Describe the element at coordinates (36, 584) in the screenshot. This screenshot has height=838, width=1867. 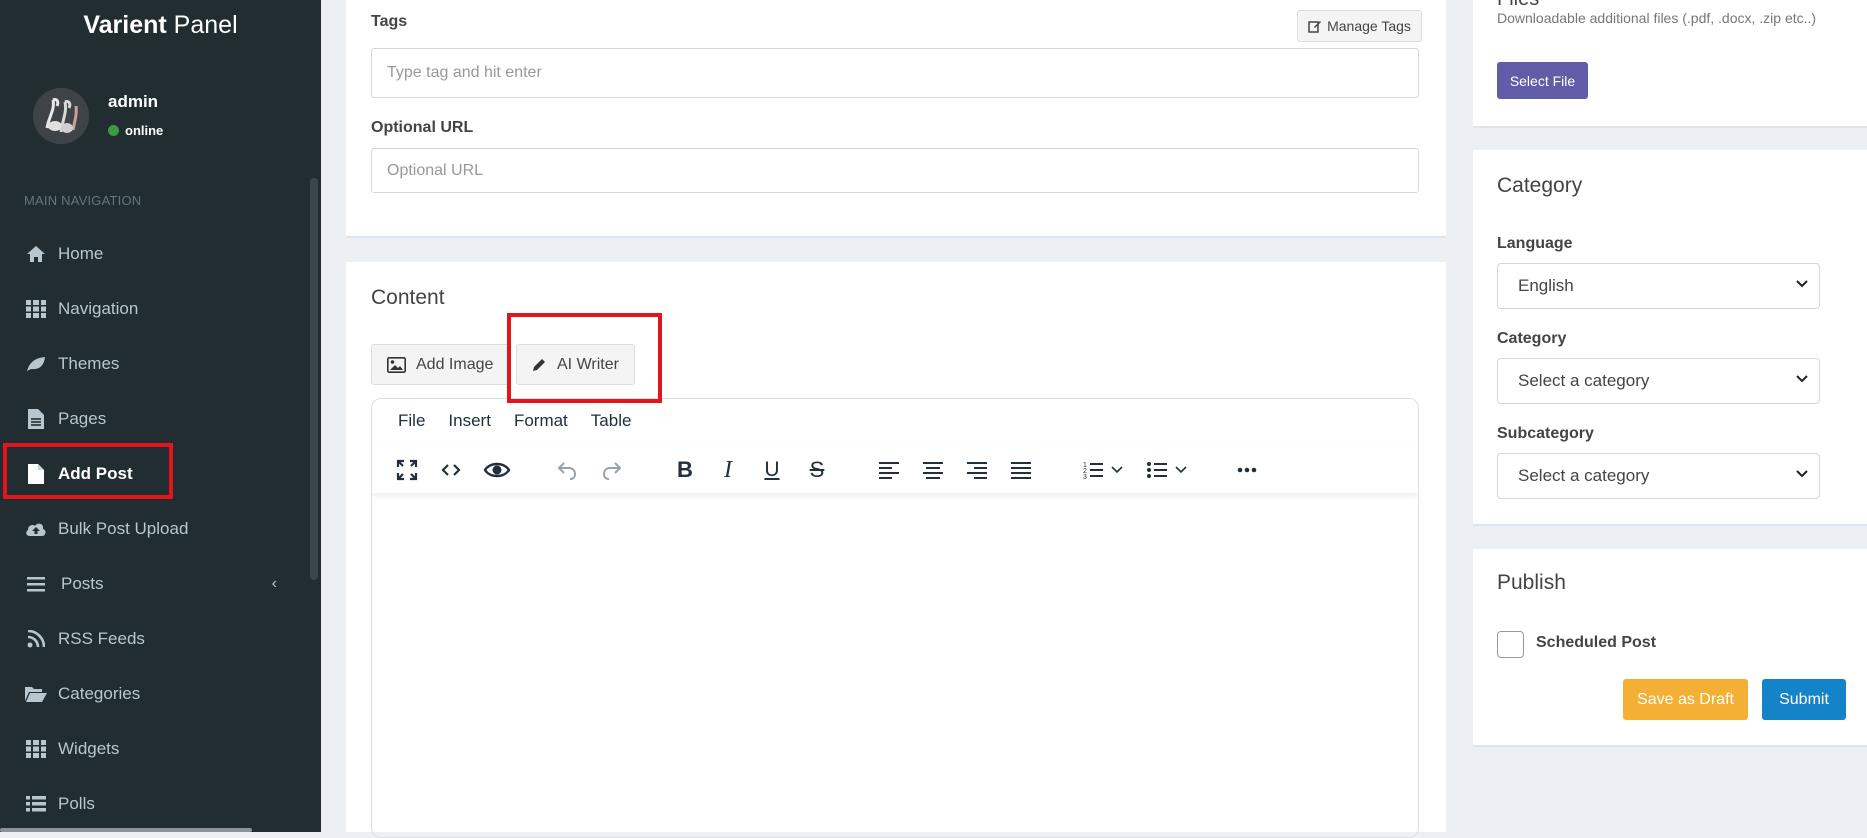
I see `bars-icon` at that location.